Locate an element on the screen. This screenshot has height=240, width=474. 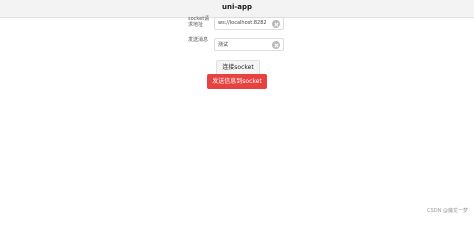
socket-url-input: ws://localhost:8282 is located at coordinates (249, 23).